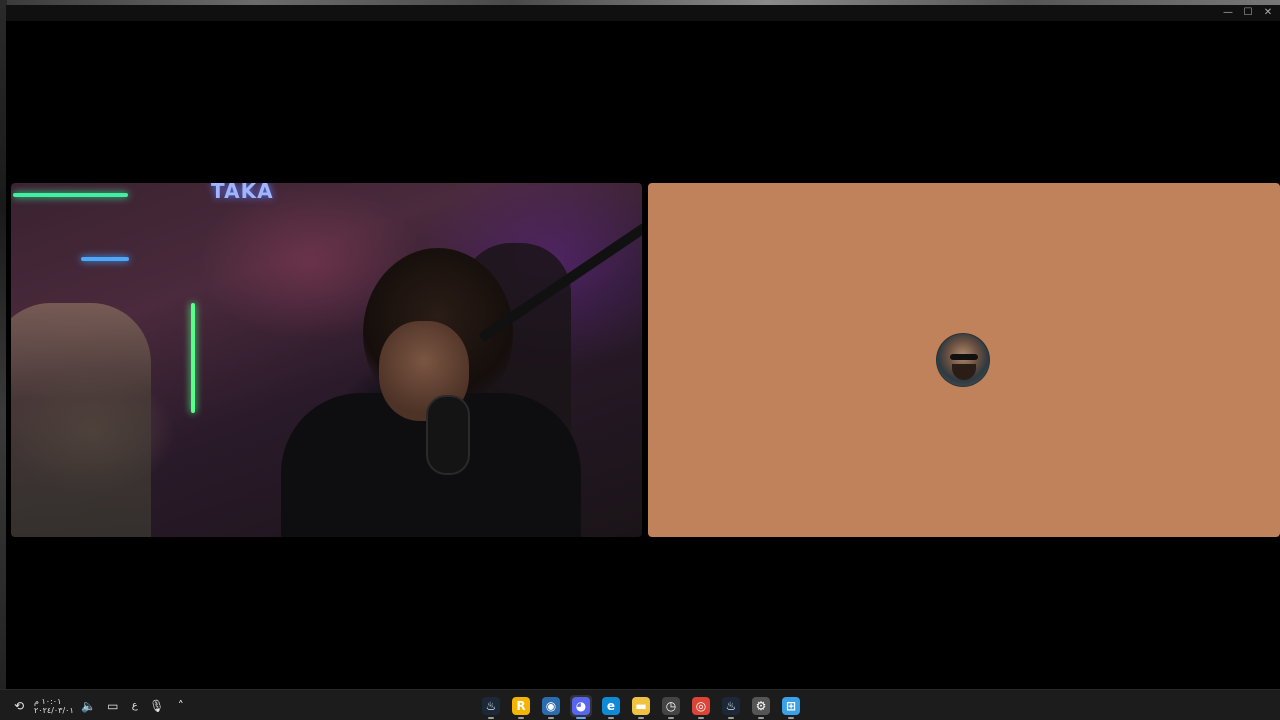 The height and width of the screenshot is (720, 1280). I want to click on taskbar-app-app-blue: ◉, so click(551, 707).